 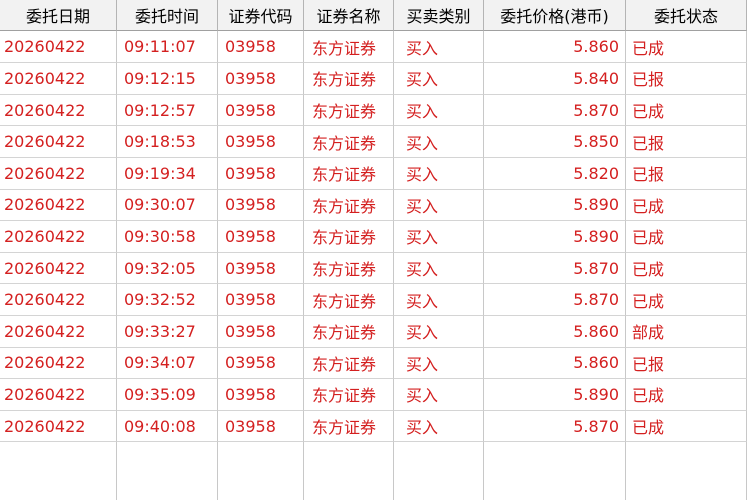 What do you see at coordinates (167, 47) in the screenshot?
I see `time-cell: 09:11:07` at bounding box center [167, 47].